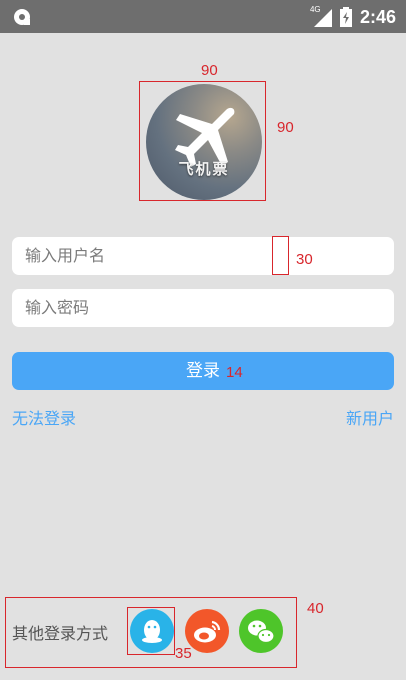  Describe the element at coordinates (60, 633) in the screenshot. I see `other-login-label: 其他登录方式` at that location.